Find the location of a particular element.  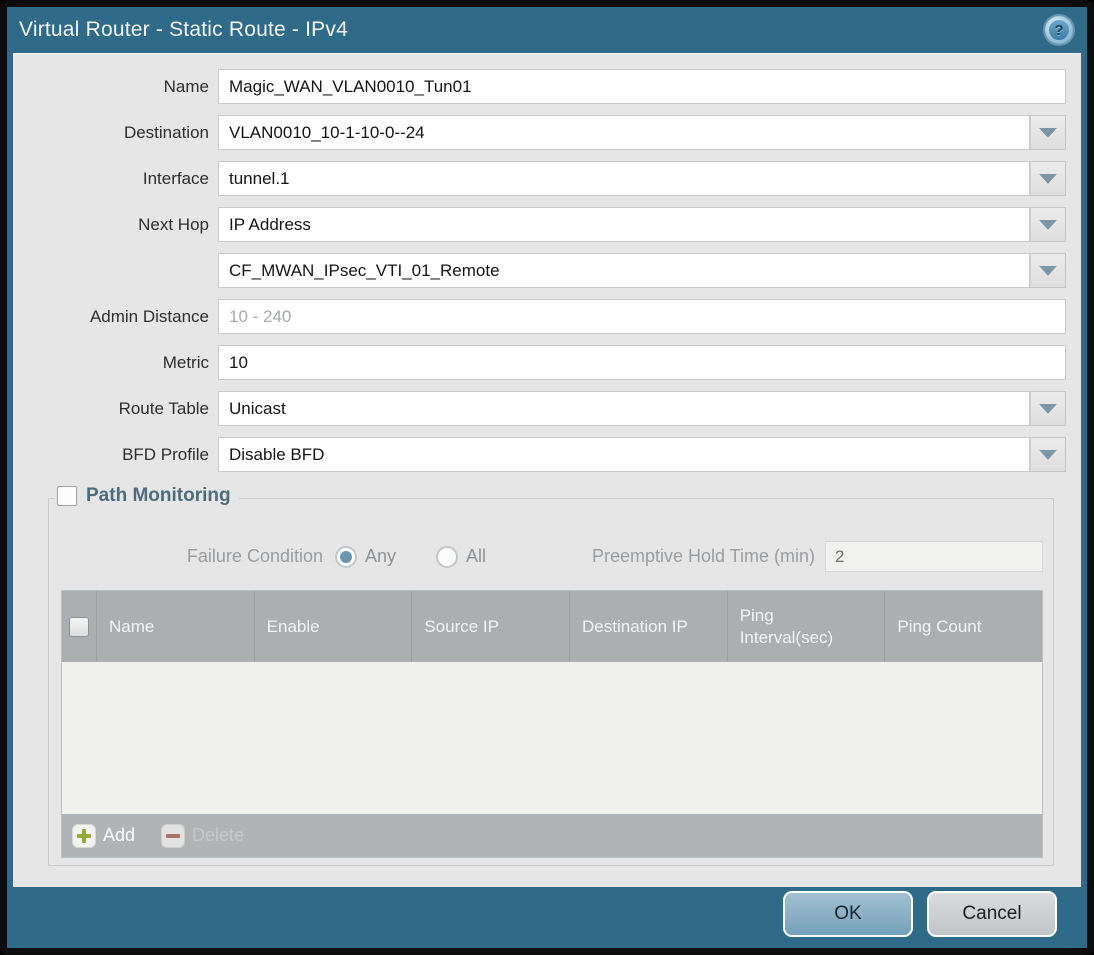

add-button: Add is located at coordinates (103, 835).